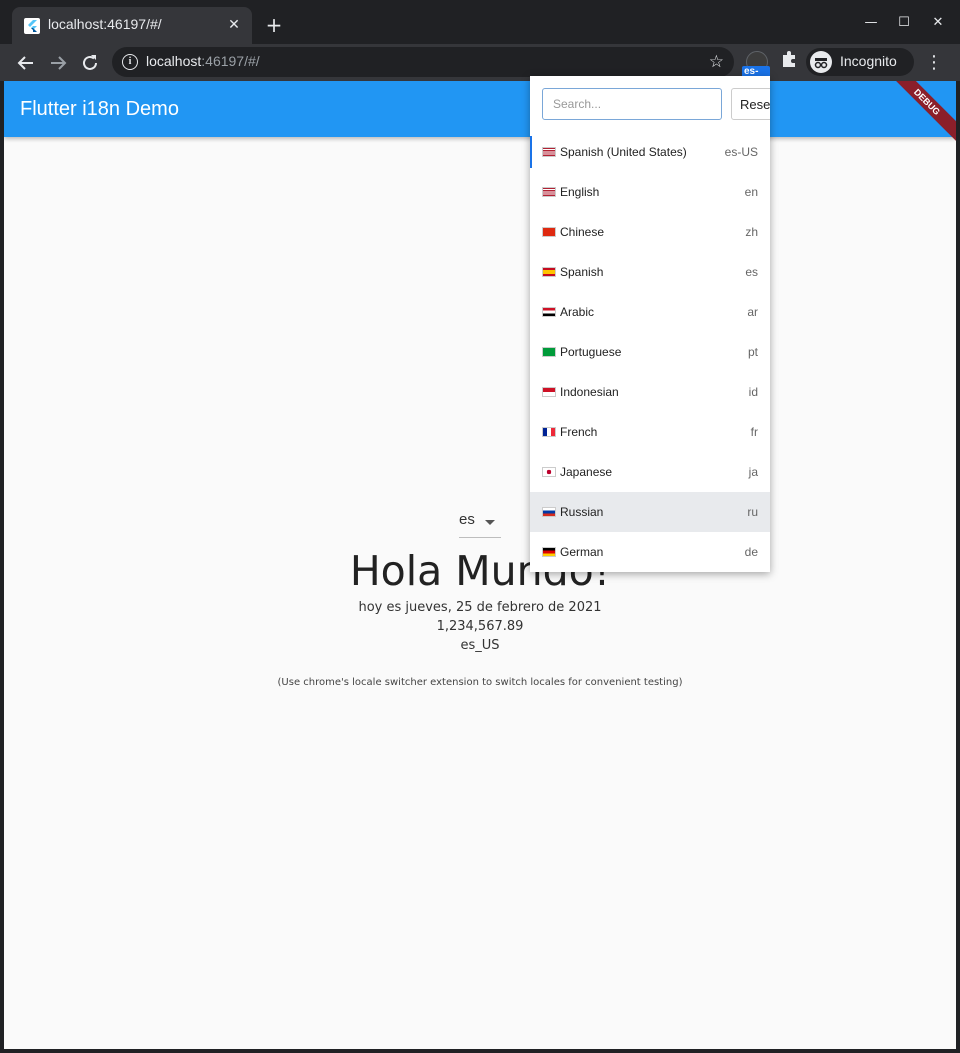  What do you see at coordinates (753, 392) in the screenshot?
I see `locale-code: id` at bounding box center [753, 392].